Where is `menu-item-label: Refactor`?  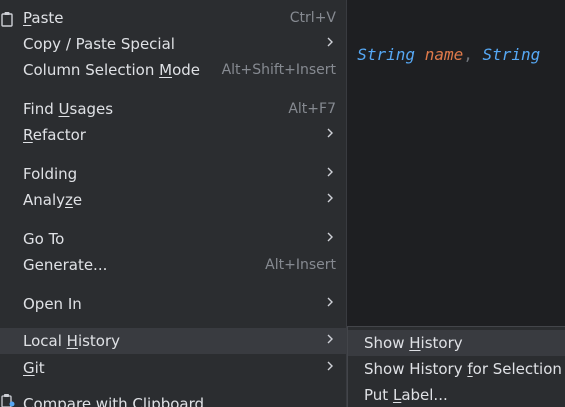
menu-item-label: Refactor is located at coordinates (54, 135).